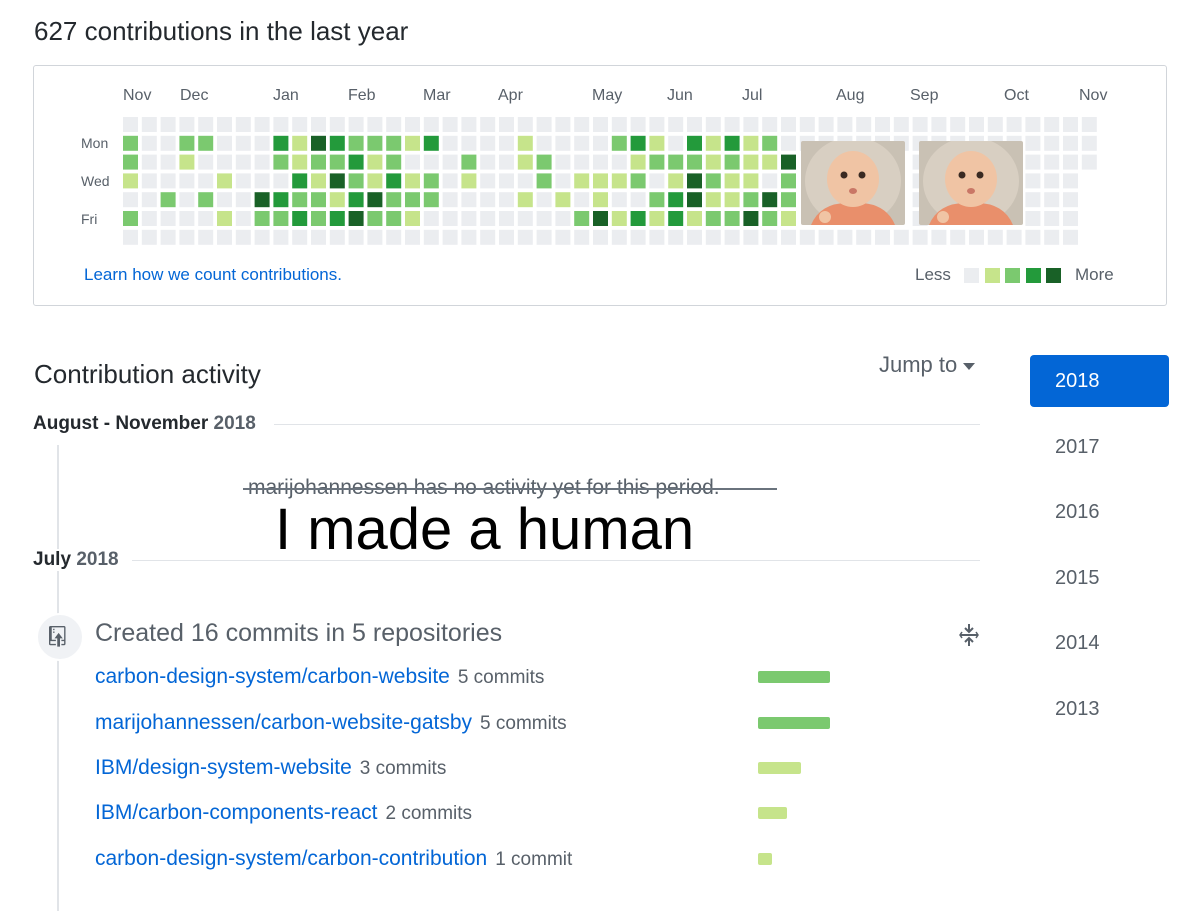 Image resolution: width=1200 pixels, height=911 pixels. What do you see at coordinates (291, 858) in the screenshot?
I see `repo-link: carbon-design-system/carbon-contribution` at bounding box center [291, 858].